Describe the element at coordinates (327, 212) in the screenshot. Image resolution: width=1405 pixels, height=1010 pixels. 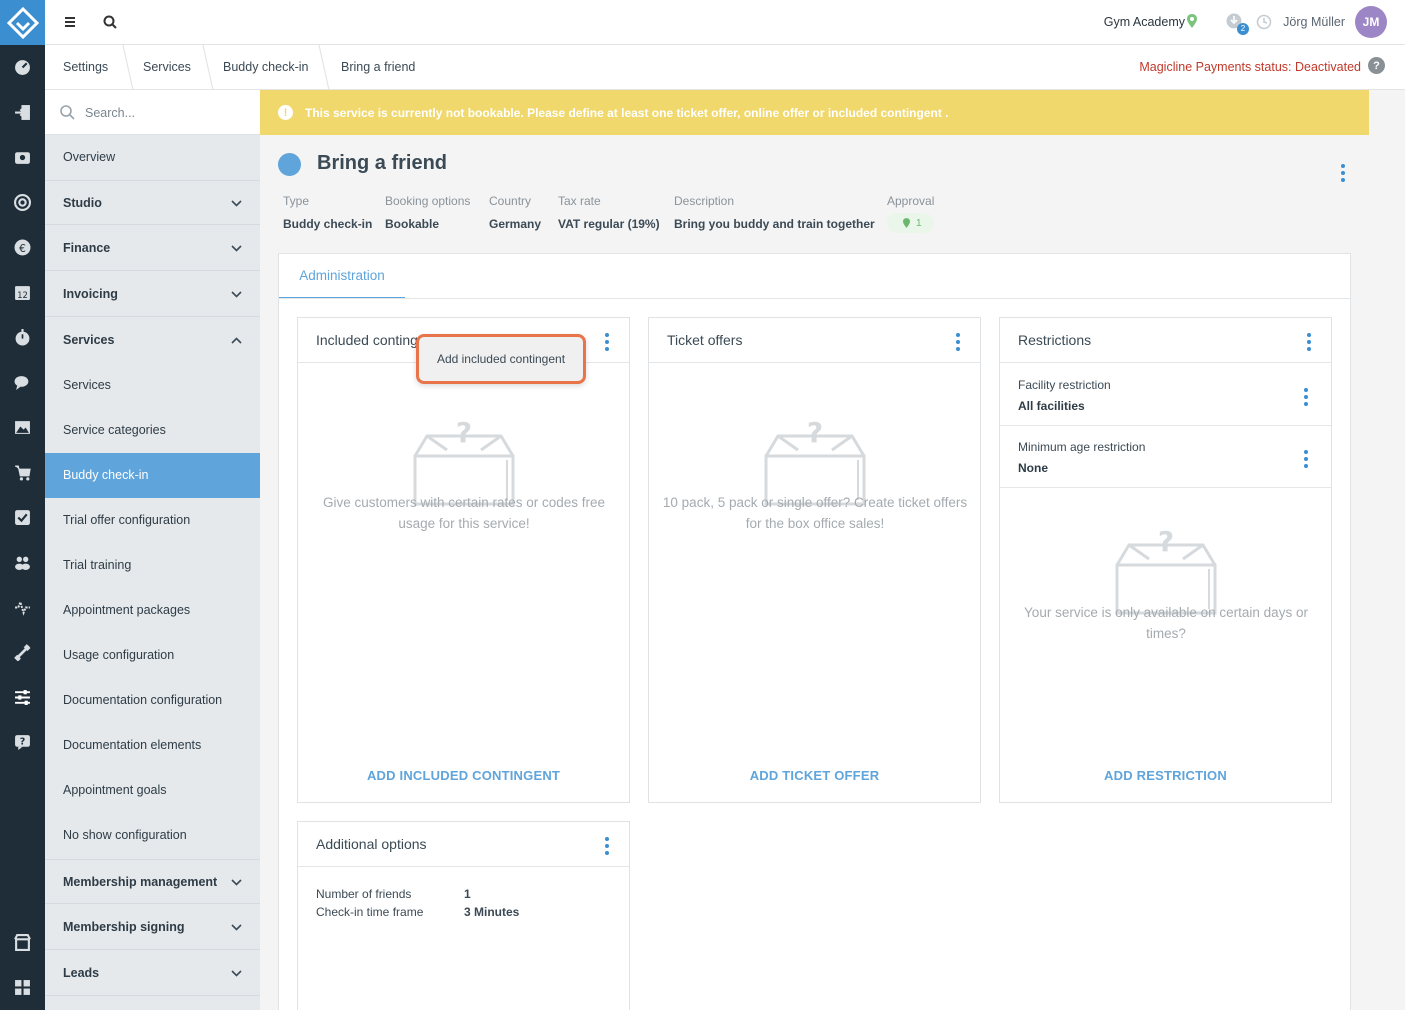
I see `meta-type: Type Buddy check-in` at that location.